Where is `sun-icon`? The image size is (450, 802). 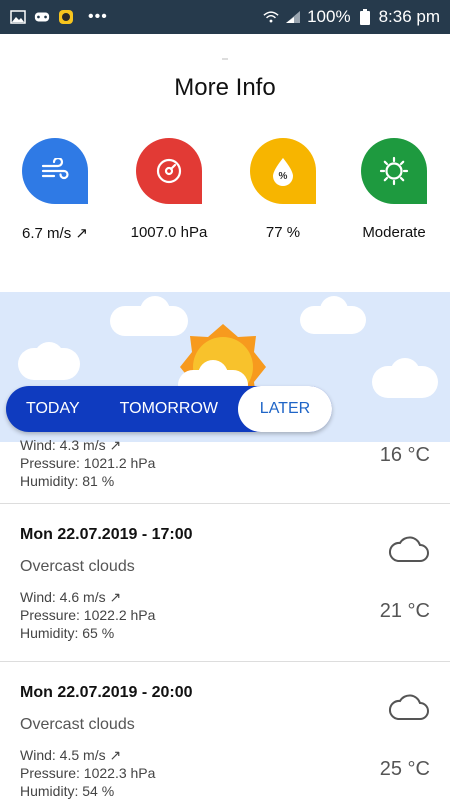 sun-icon is located at coordinates (394, 171).